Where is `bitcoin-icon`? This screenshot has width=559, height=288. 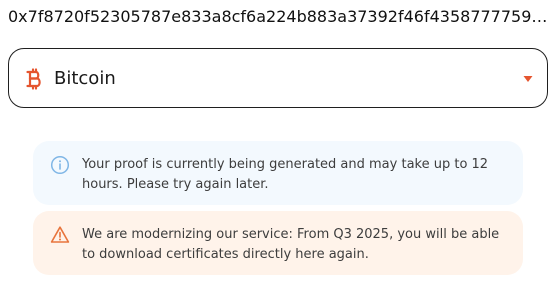
bitcoin-icon is located at coordinates (33, 79).